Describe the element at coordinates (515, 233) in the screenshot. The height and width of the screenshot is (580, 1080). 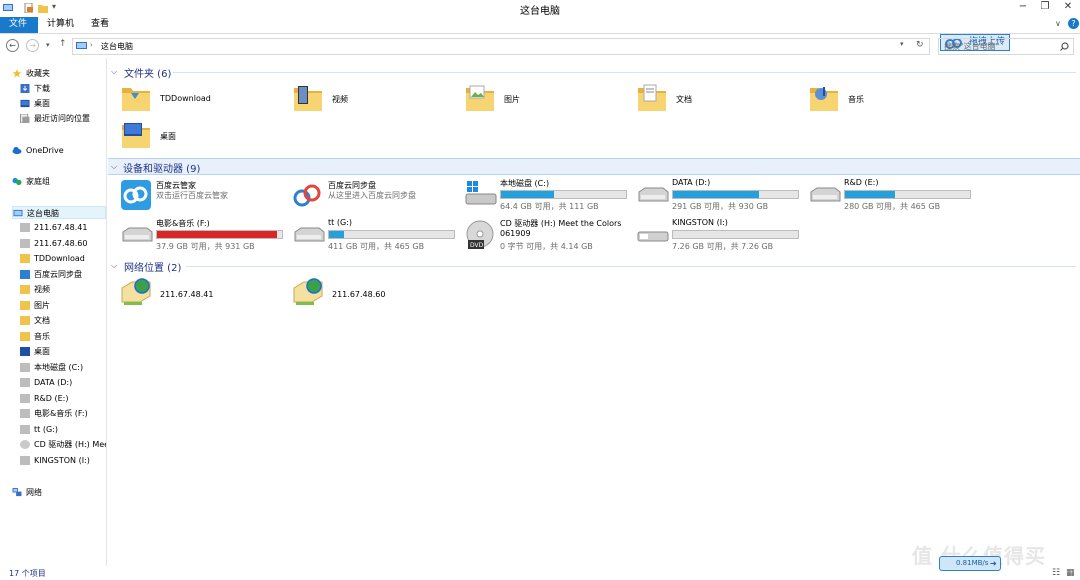
I see `drive-name-line2: 061909` at that location.